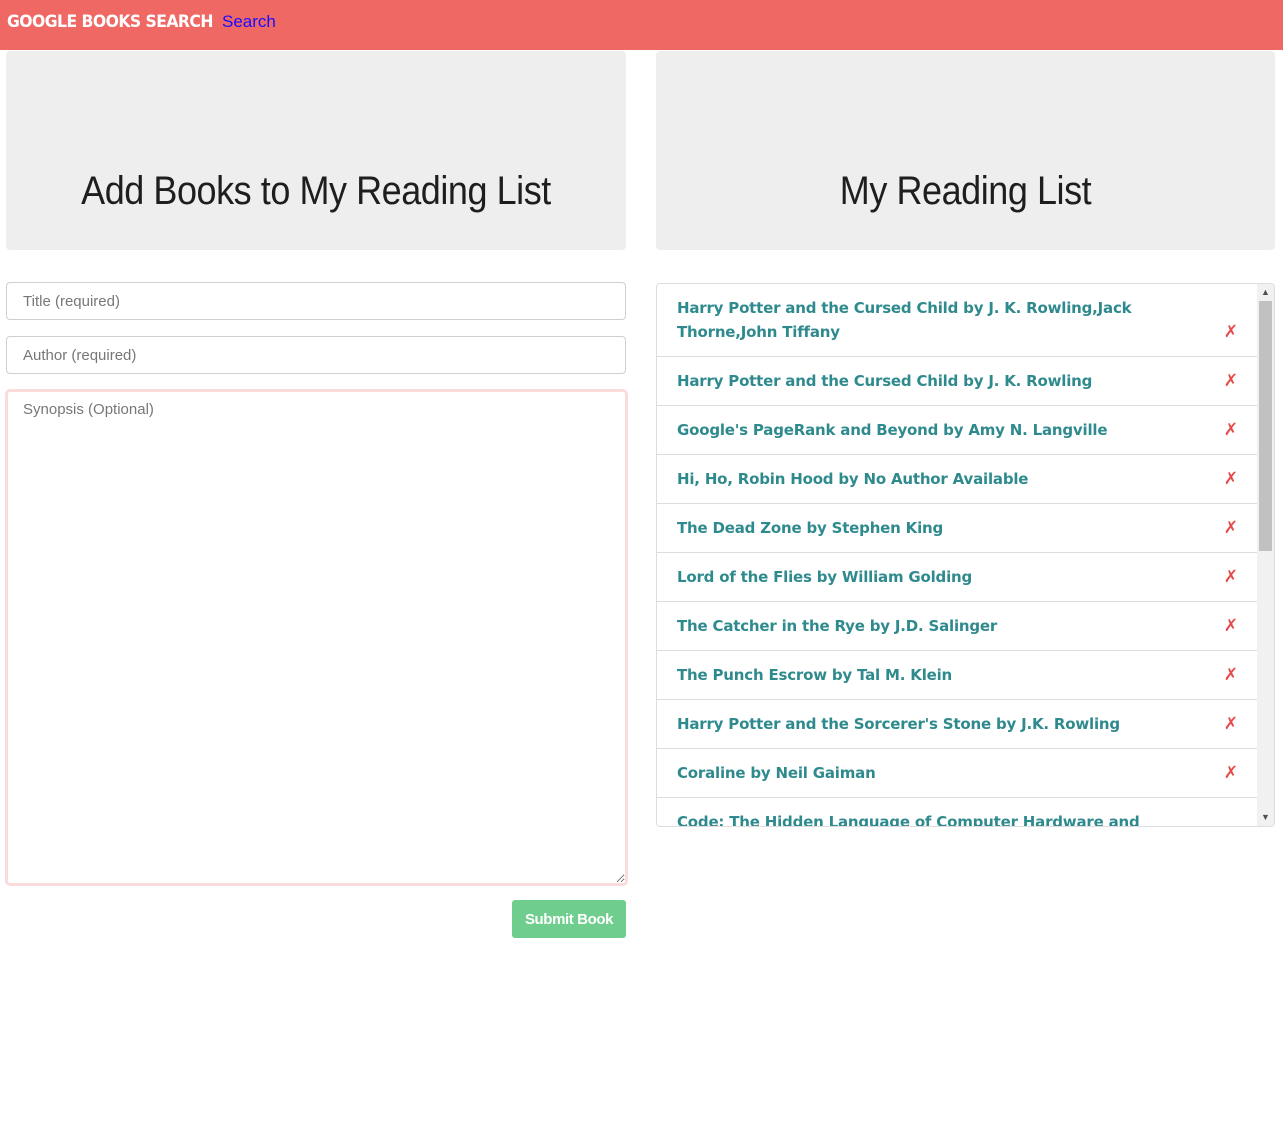  What do you see at coordinates (316, 301) in the screenshot?
I see `title-input` at bounding box center [316, 301].